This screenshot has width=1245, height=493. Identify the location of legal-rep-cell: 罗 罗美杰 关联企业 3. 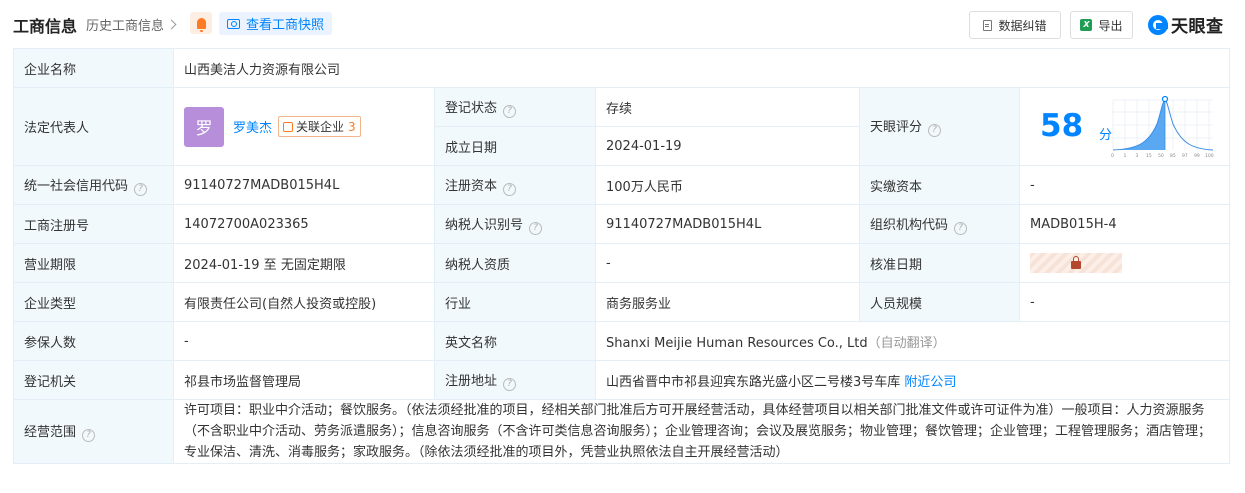
(304, 126).